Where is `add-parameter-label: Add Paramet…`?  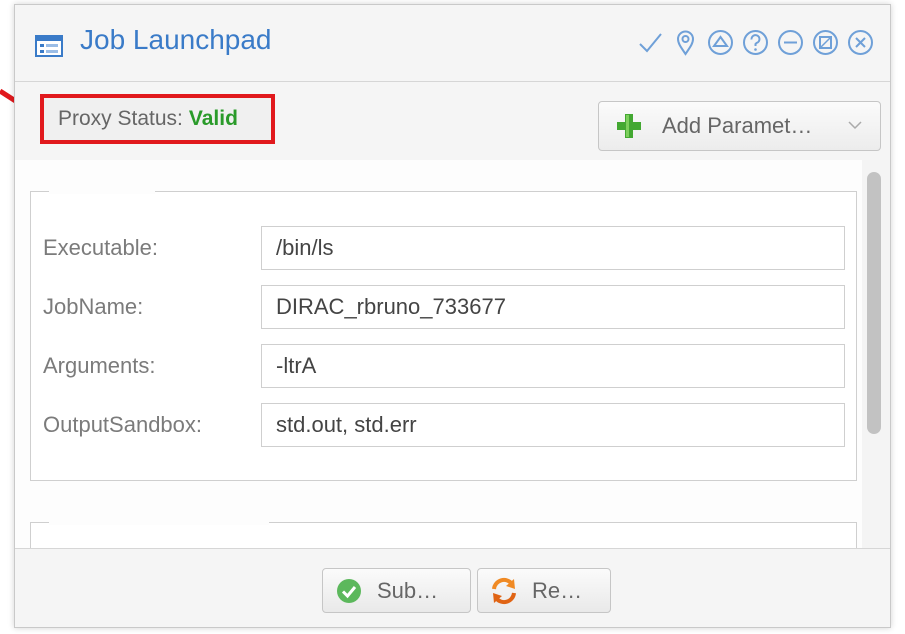
add-parameter-label: Add Paramet… is located at coordinates (737, 125).